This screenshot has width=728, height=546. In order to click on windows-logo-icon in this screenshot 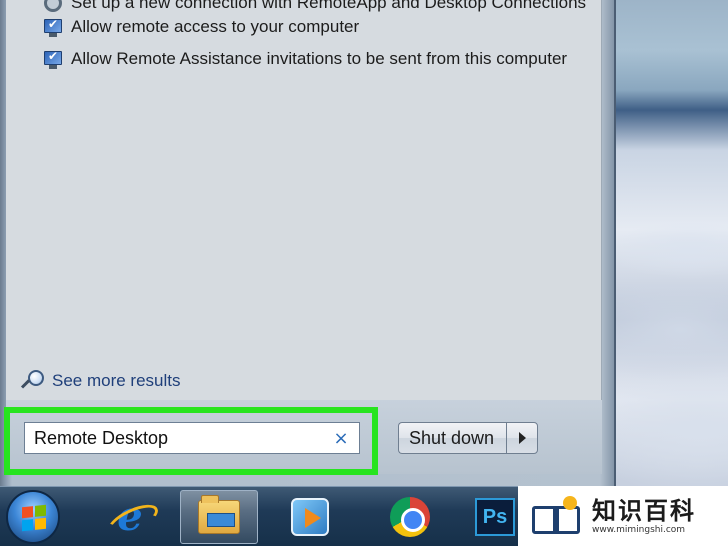, I will do `click(34, 518)`.